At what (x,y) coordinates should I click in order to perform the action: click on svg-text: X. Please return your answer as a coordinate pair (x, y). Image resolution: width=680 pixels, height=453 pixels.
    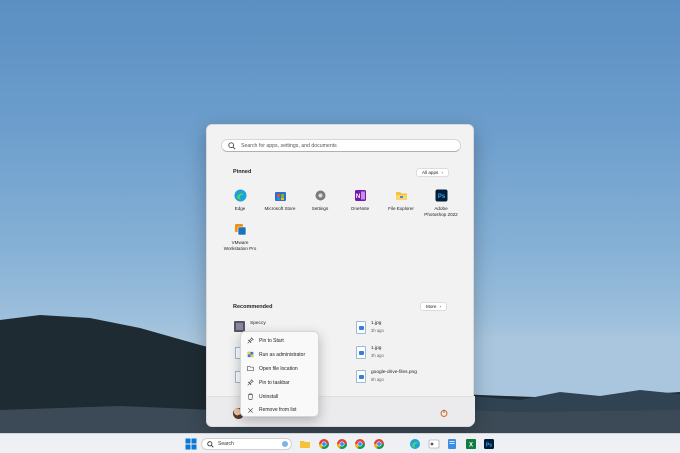
    Looking at the image, I should click on (471, 446).